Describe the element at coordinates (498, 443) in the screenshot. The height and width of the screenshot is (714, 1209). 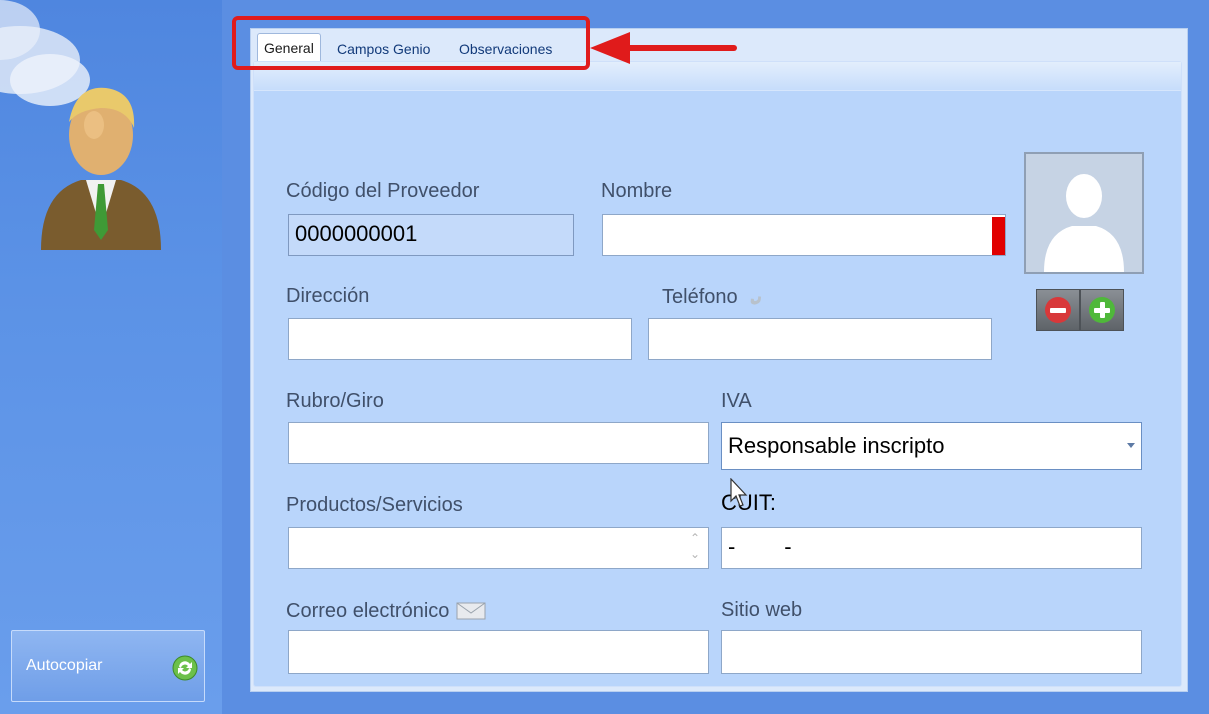
I see `rubro-field` at that location.